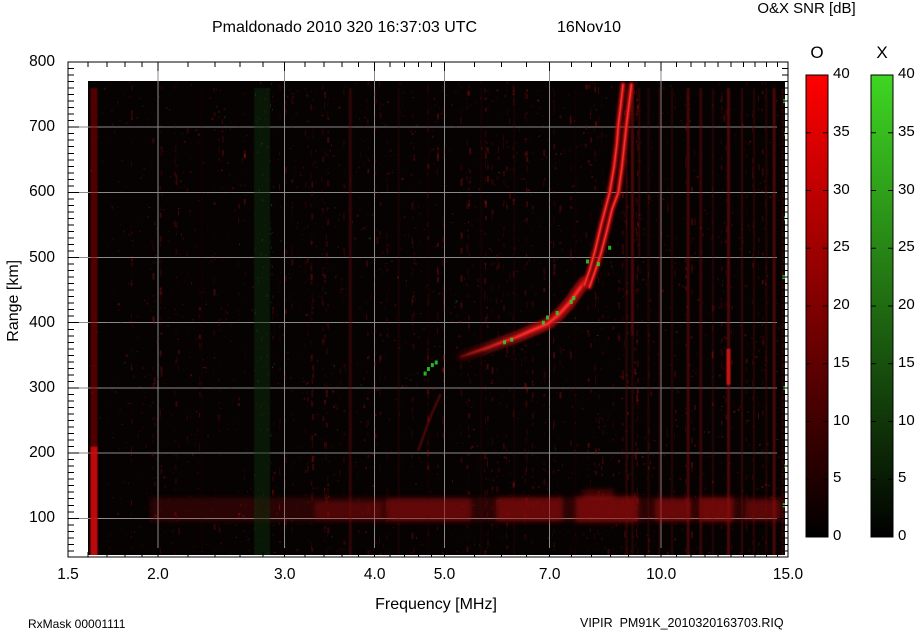 Image resolution: width=922 pixels, height=636 pixels. Describe the element at coordinates (841, 73) in the screenshot. I see `colorbar-o-tick-label: 40` at that location.